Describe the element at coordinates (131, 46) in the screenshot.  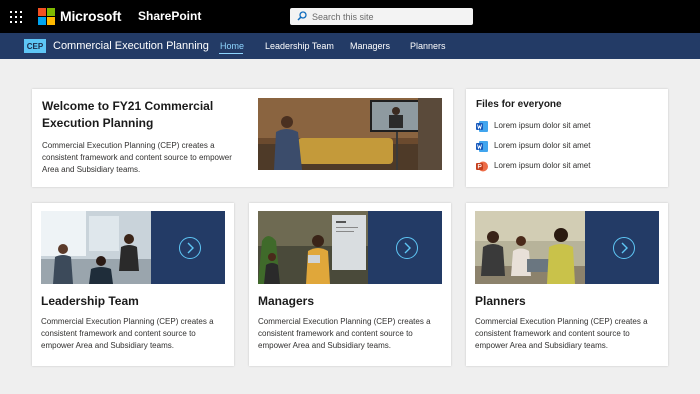
I see `site-title: Commercial Execution Planning` at that location.